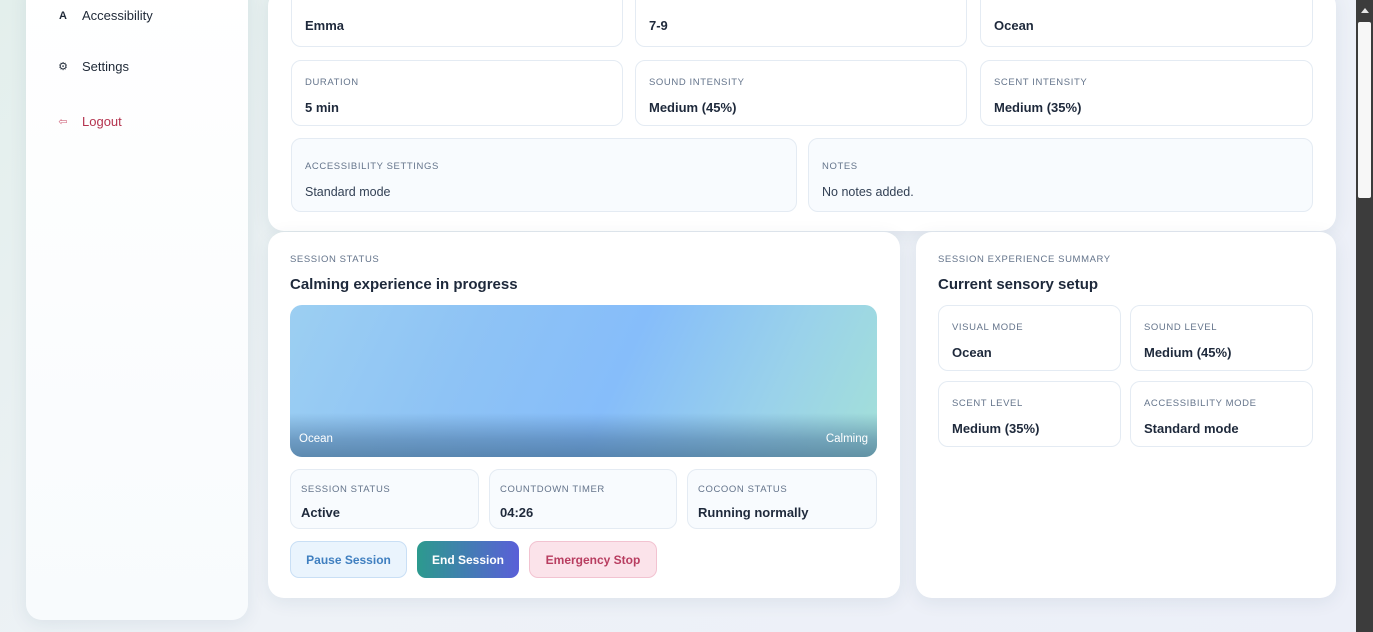 The image size is (1373, 632). Describe the element at coordinates (1200, 403) in the screenshot. I see `accessibility-mode-label: ACCESSIBILITY MODE` at that location.